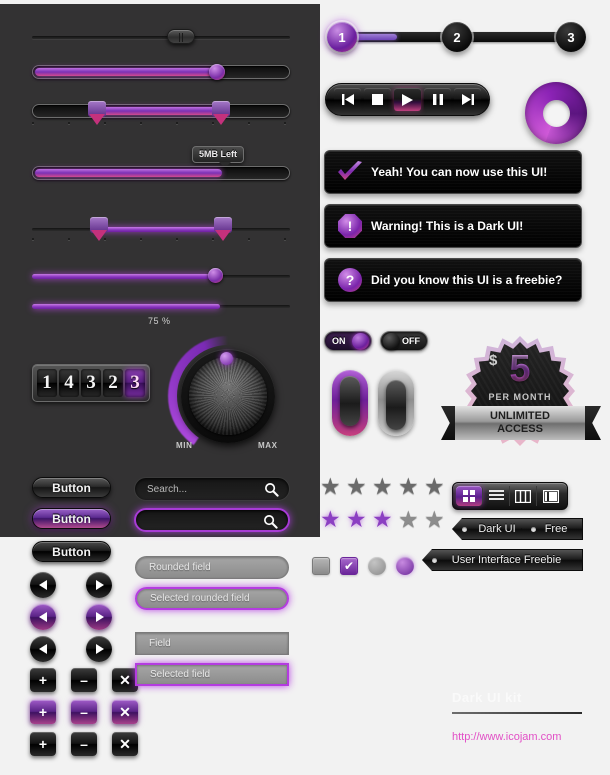  What do you see at coordinates (593, 423) in the screenshot?
I see `ribbon-tail-right` at bounding box center [593, 423].